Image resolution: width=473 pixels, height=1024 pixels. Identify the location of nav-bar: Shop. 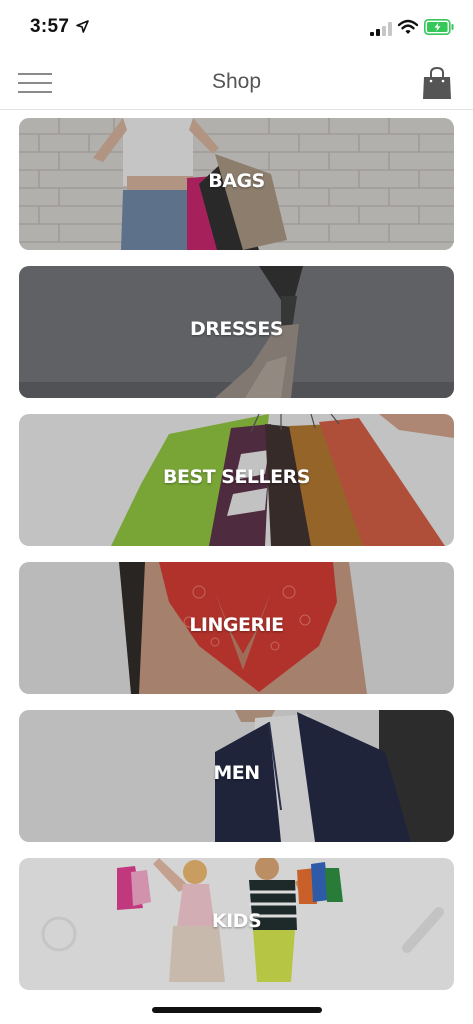
(236, 83).